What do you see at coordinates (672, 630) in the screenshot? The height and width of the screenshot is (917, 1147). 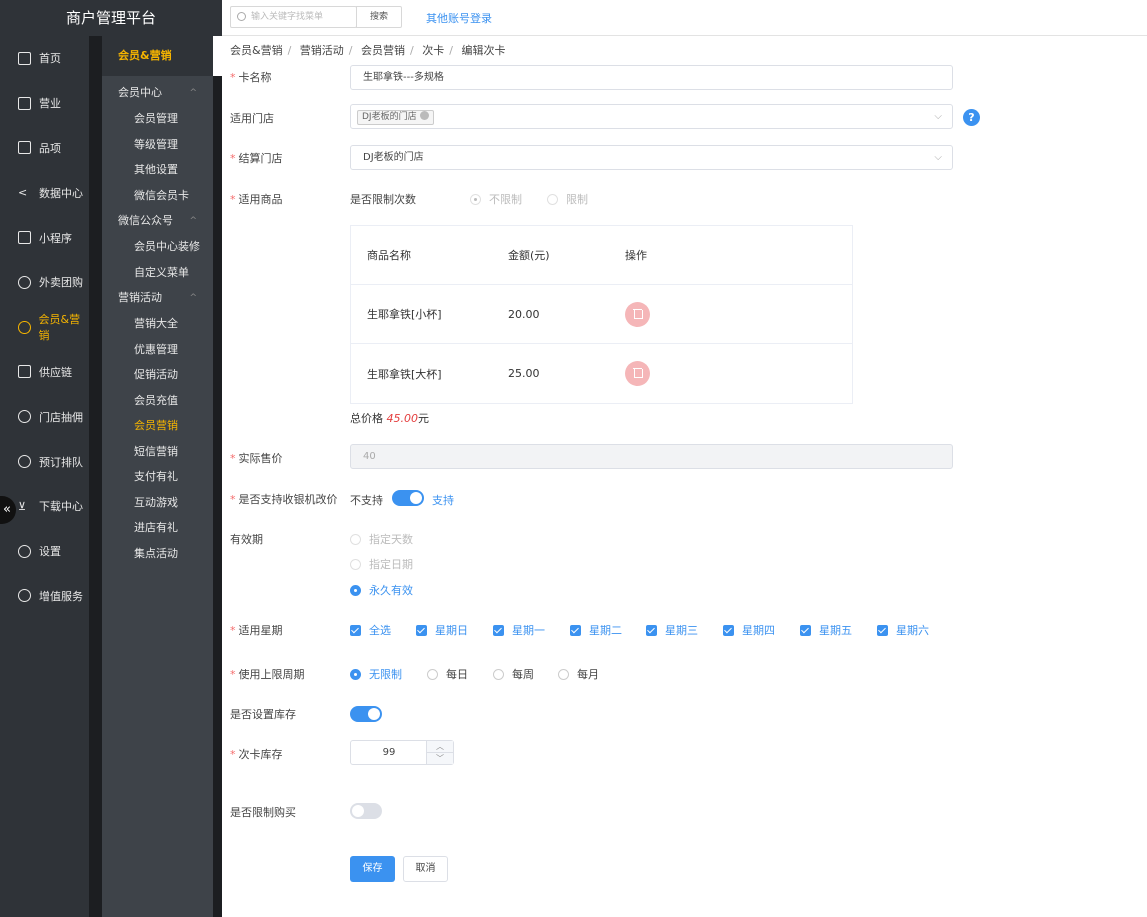 I see `weekday-checkbox: 星期三` at bounding box center [672, 630].